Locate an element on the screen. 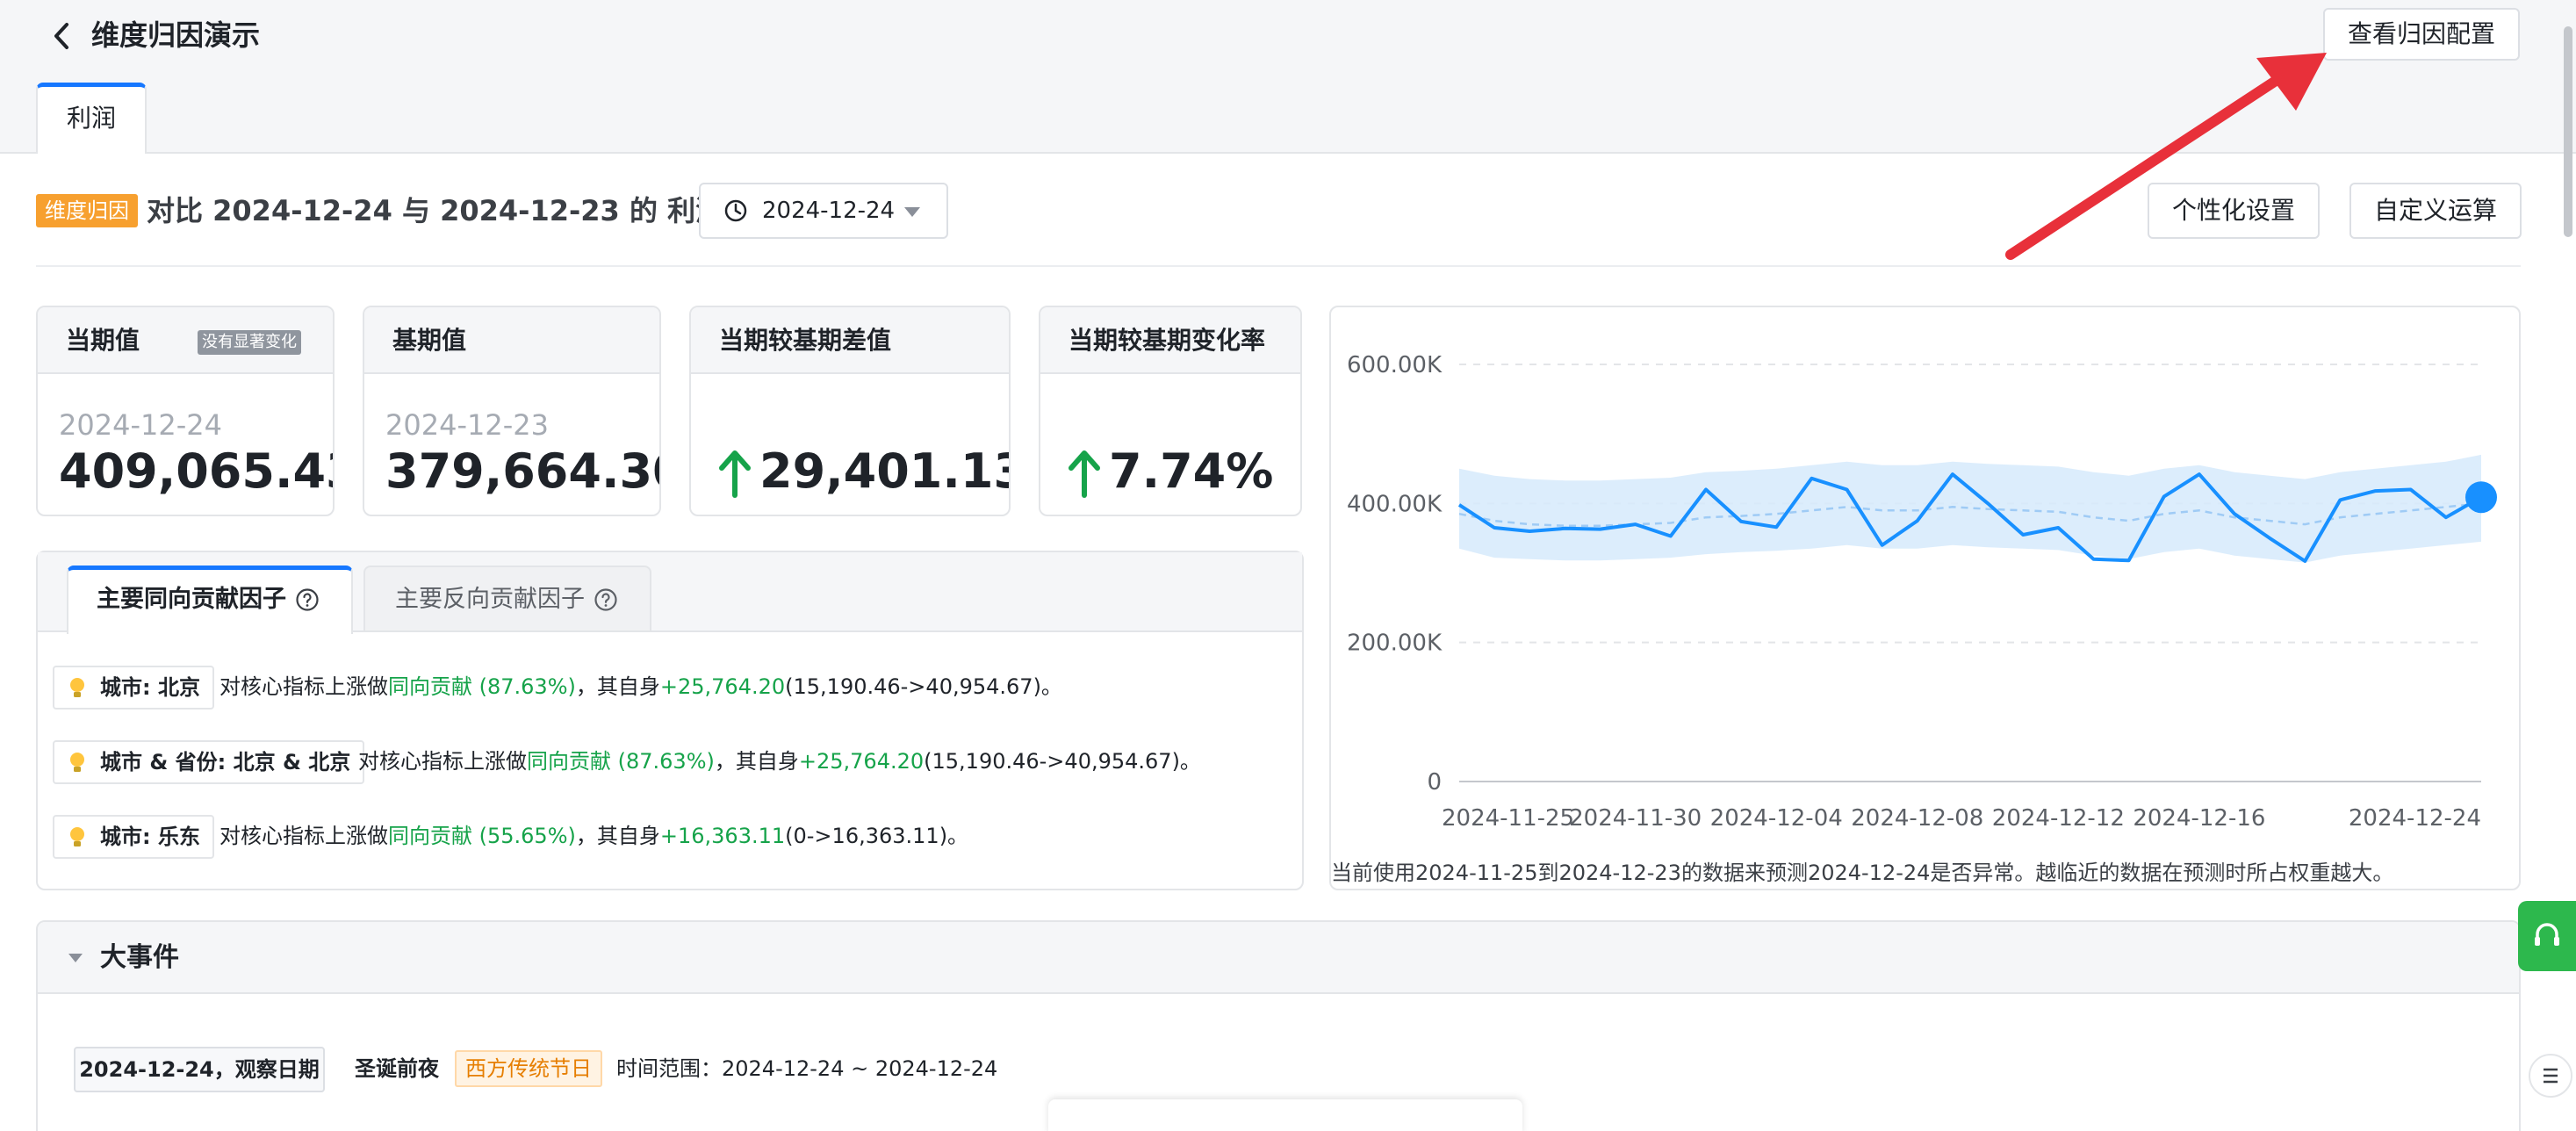 This screenshot has height=1131, width=2576. x-tick-label: 2024-12-24 is located at coordinates (2415, 818).